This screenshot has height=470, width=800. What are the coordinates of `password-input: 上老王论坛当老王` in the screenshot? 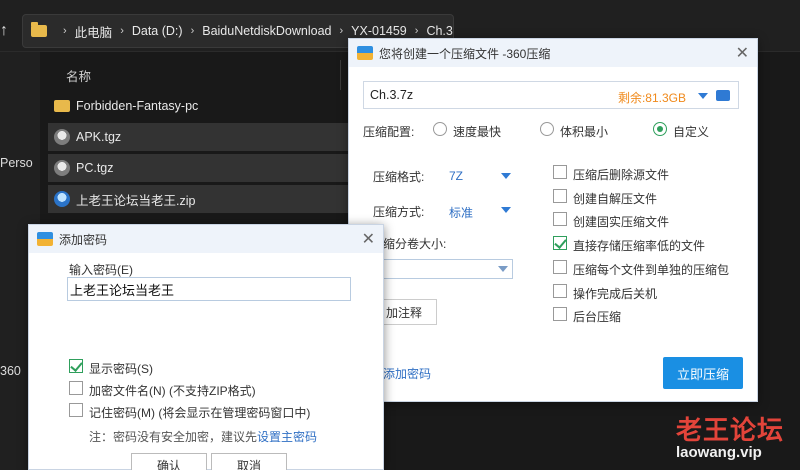 It's located at (209, 289).